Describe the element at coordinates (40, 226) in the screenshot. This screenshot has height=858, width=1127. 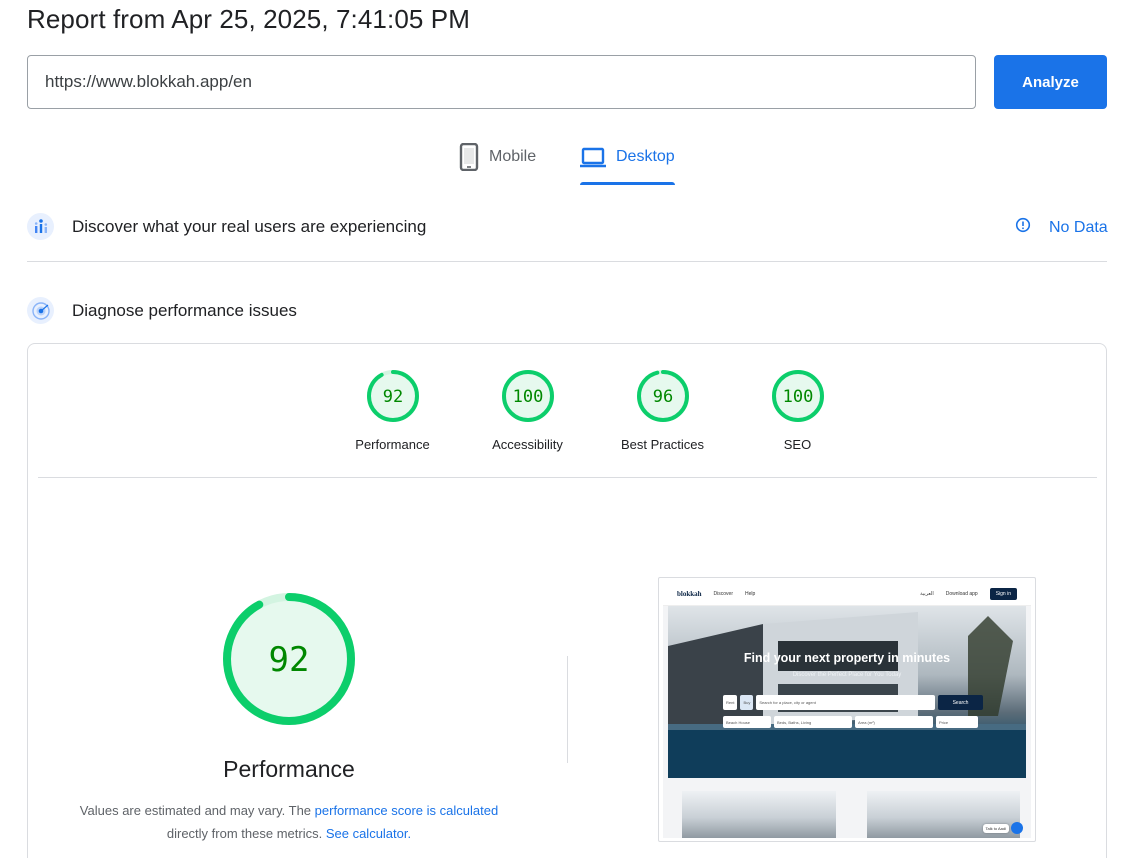
I see `users-chart-icon` at that location.